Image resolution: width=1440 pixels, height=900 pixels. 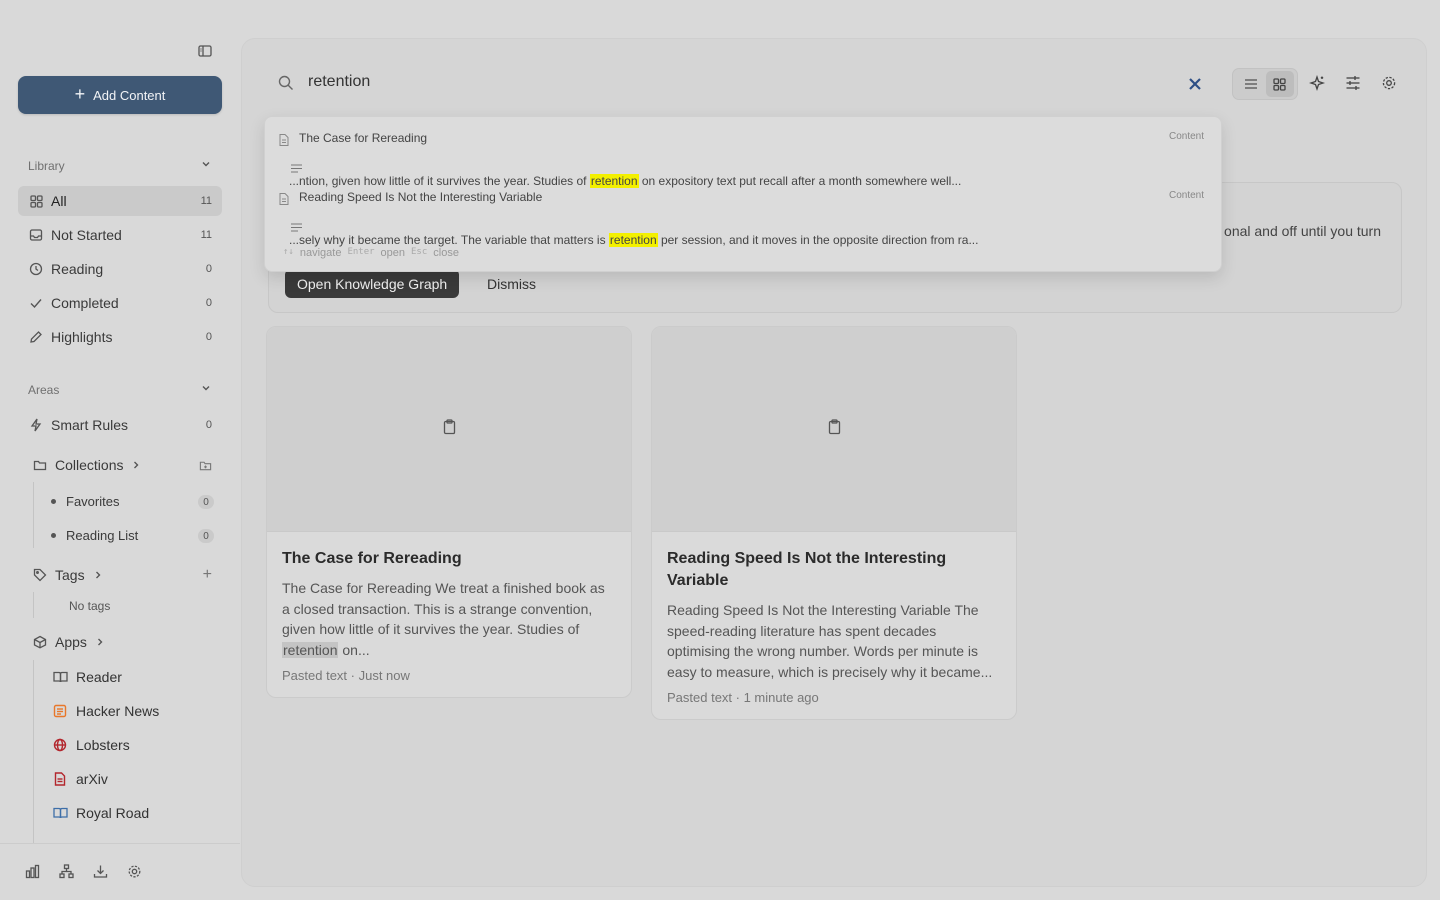 I want to click on search-result-title: The Case for Rereading, so click(x=363, y=138).